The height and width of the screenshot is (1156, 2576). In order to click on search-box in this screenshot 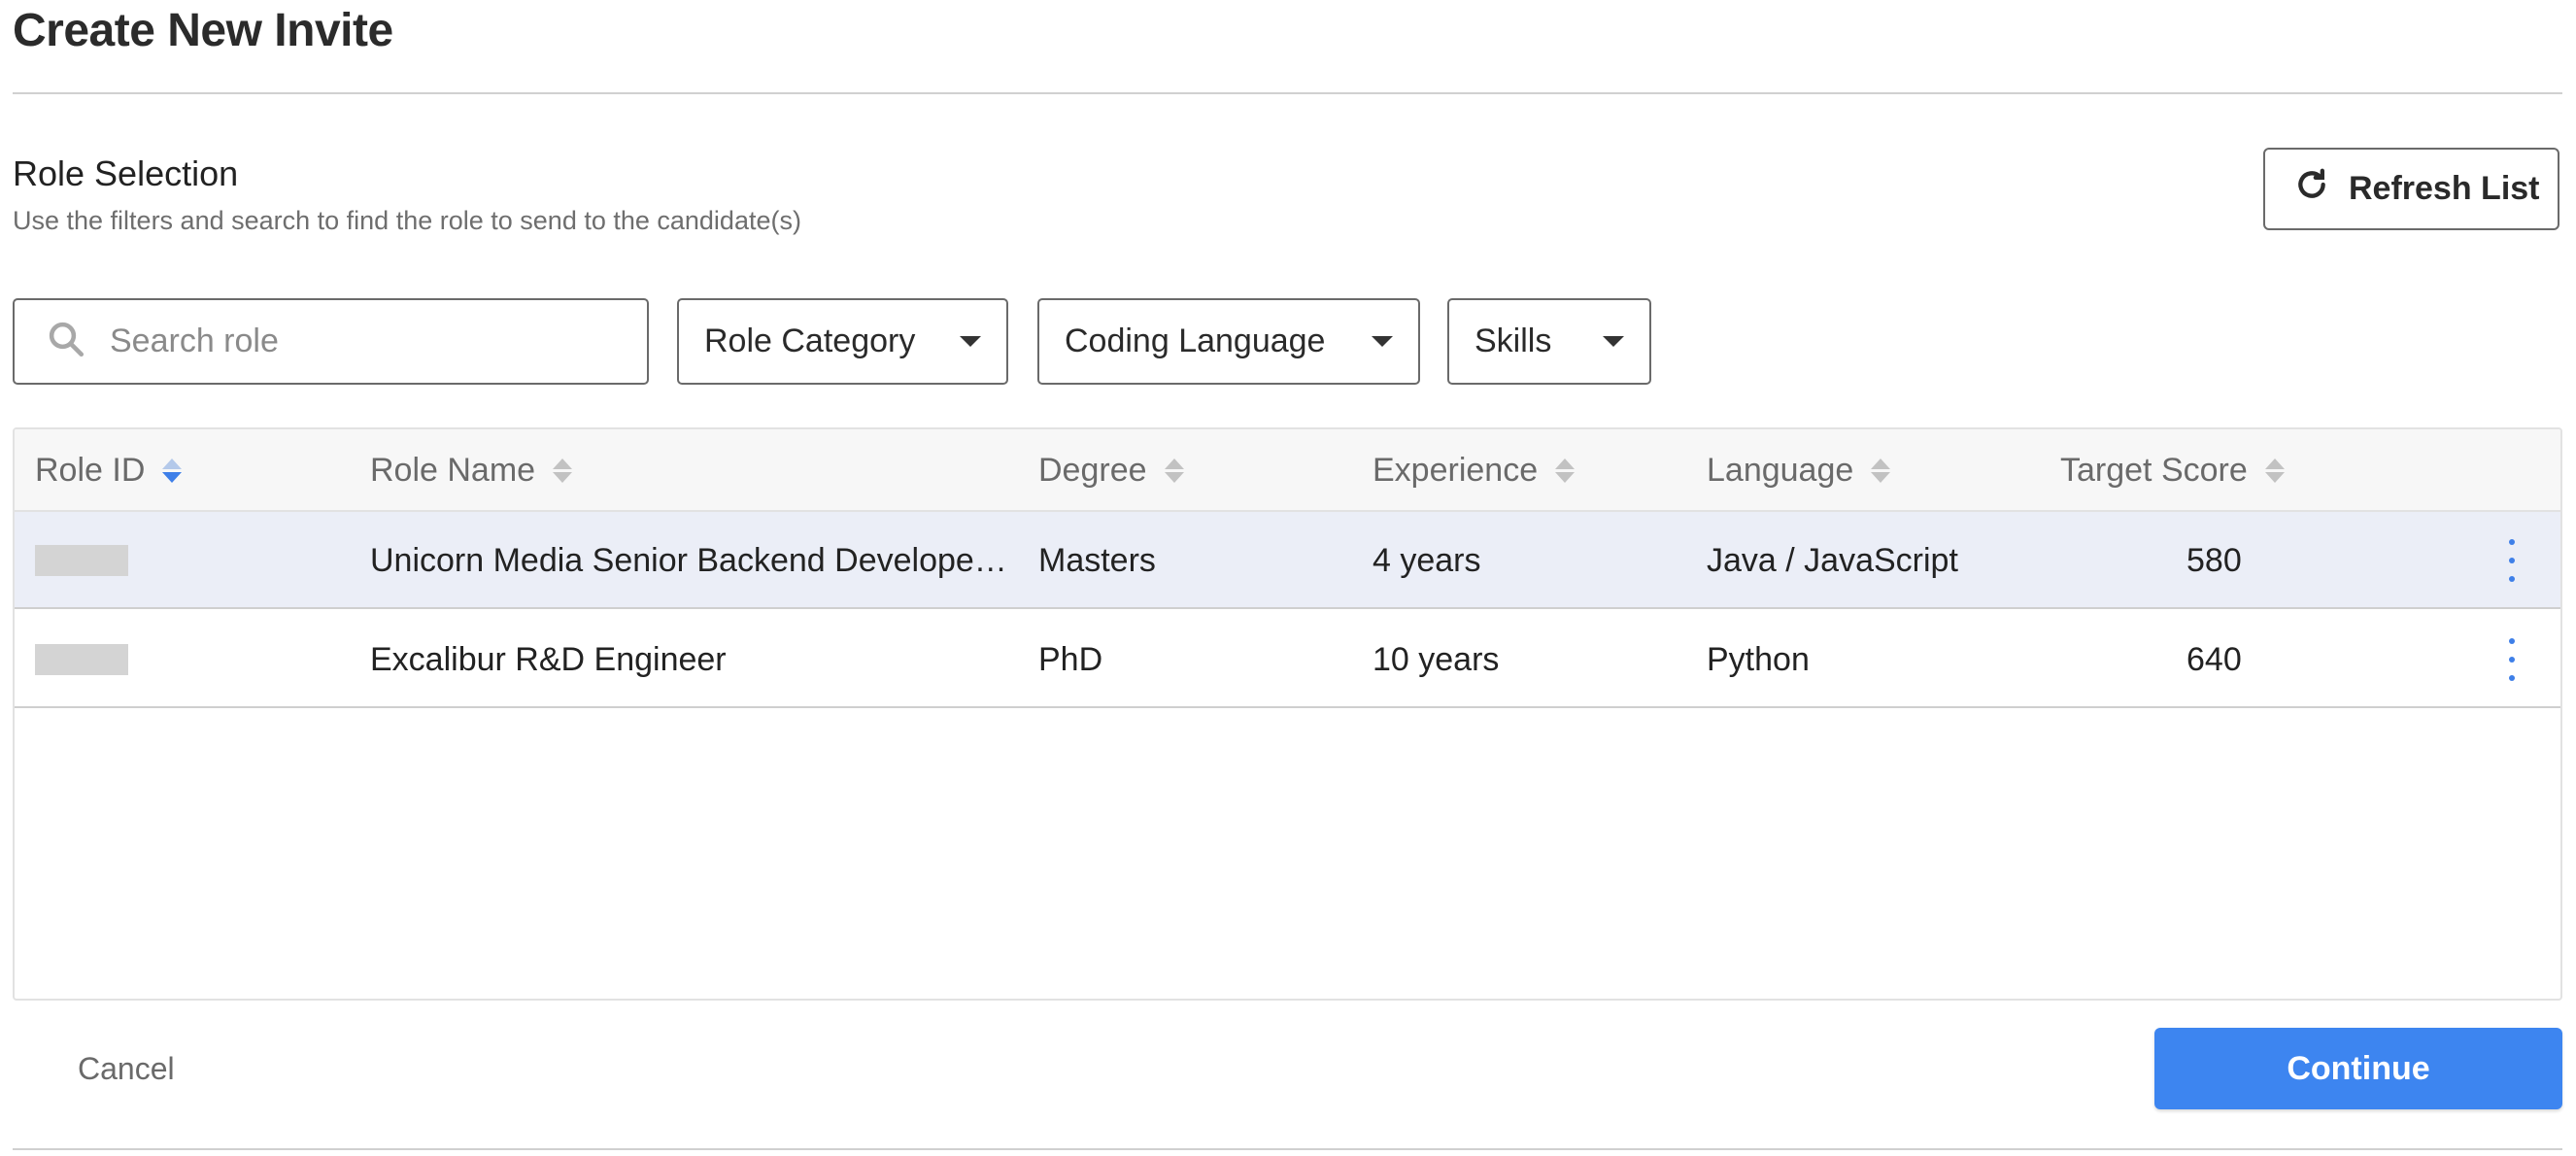, I will do `click(331, 341)`.